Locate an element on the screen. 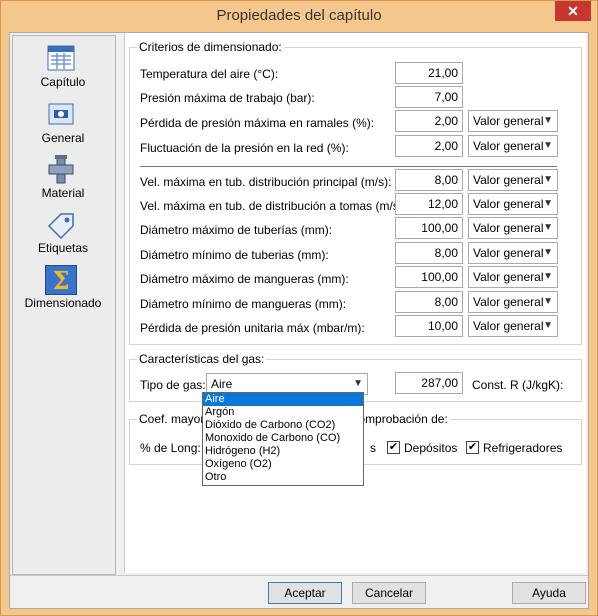 The height and width of the screenshot is (616, 598). sidebar-item-general: General is located at coordinates (63, 127).